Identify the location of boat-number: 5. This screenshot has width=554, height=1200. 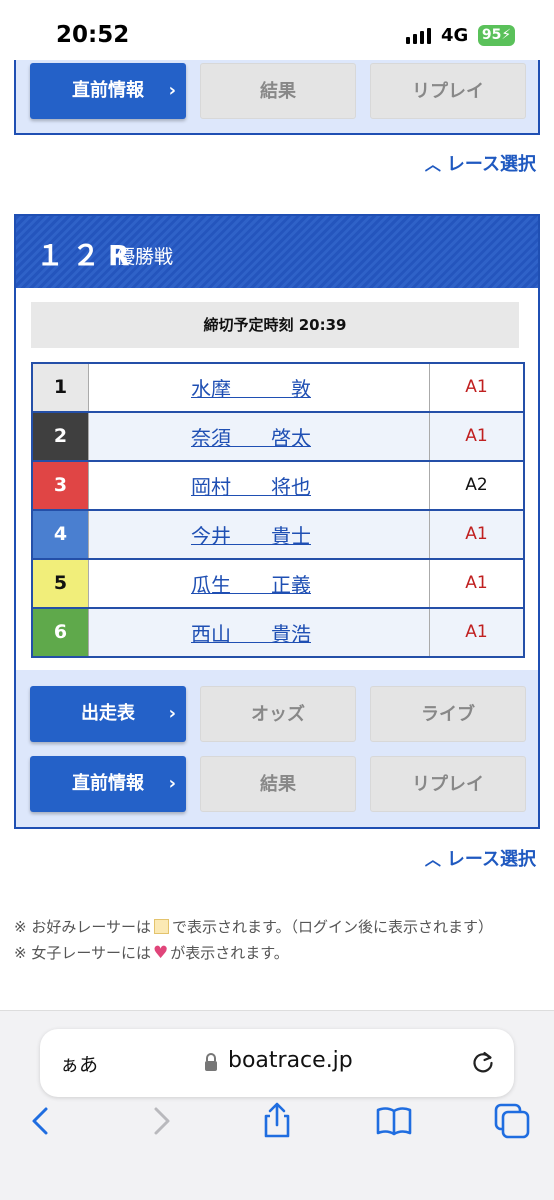
(61, 583).